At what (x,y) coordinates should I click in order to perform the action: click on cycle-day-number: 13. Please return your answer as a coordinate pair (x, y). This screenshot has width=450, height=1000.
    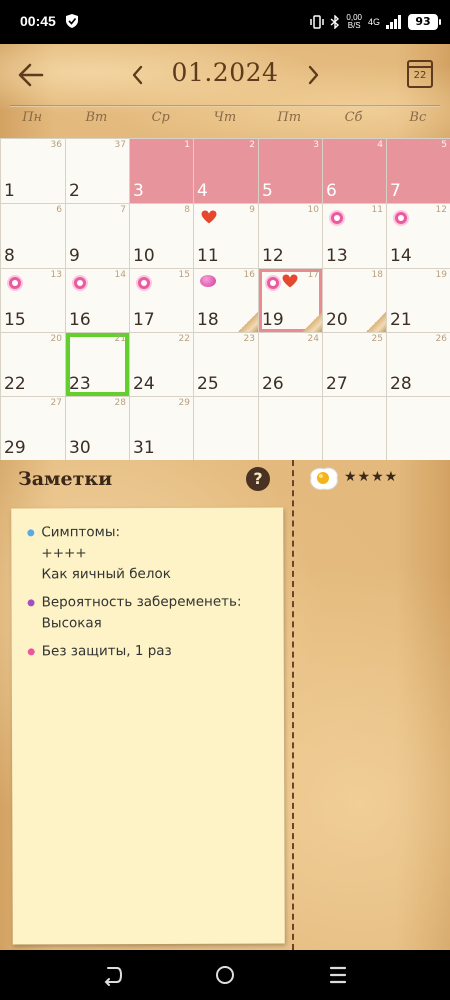
    Looking at the image, I should click on (56, 275).